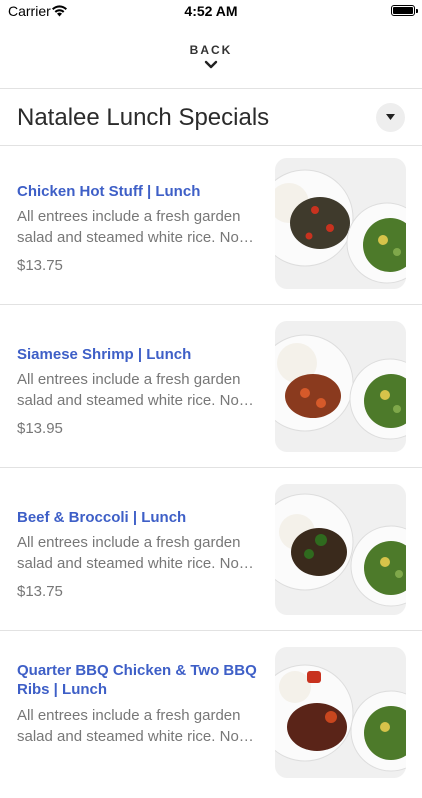 The height and width of the screenshot is (798, 422). I want to click on clock: 4:52 AM, so click(211, 11).